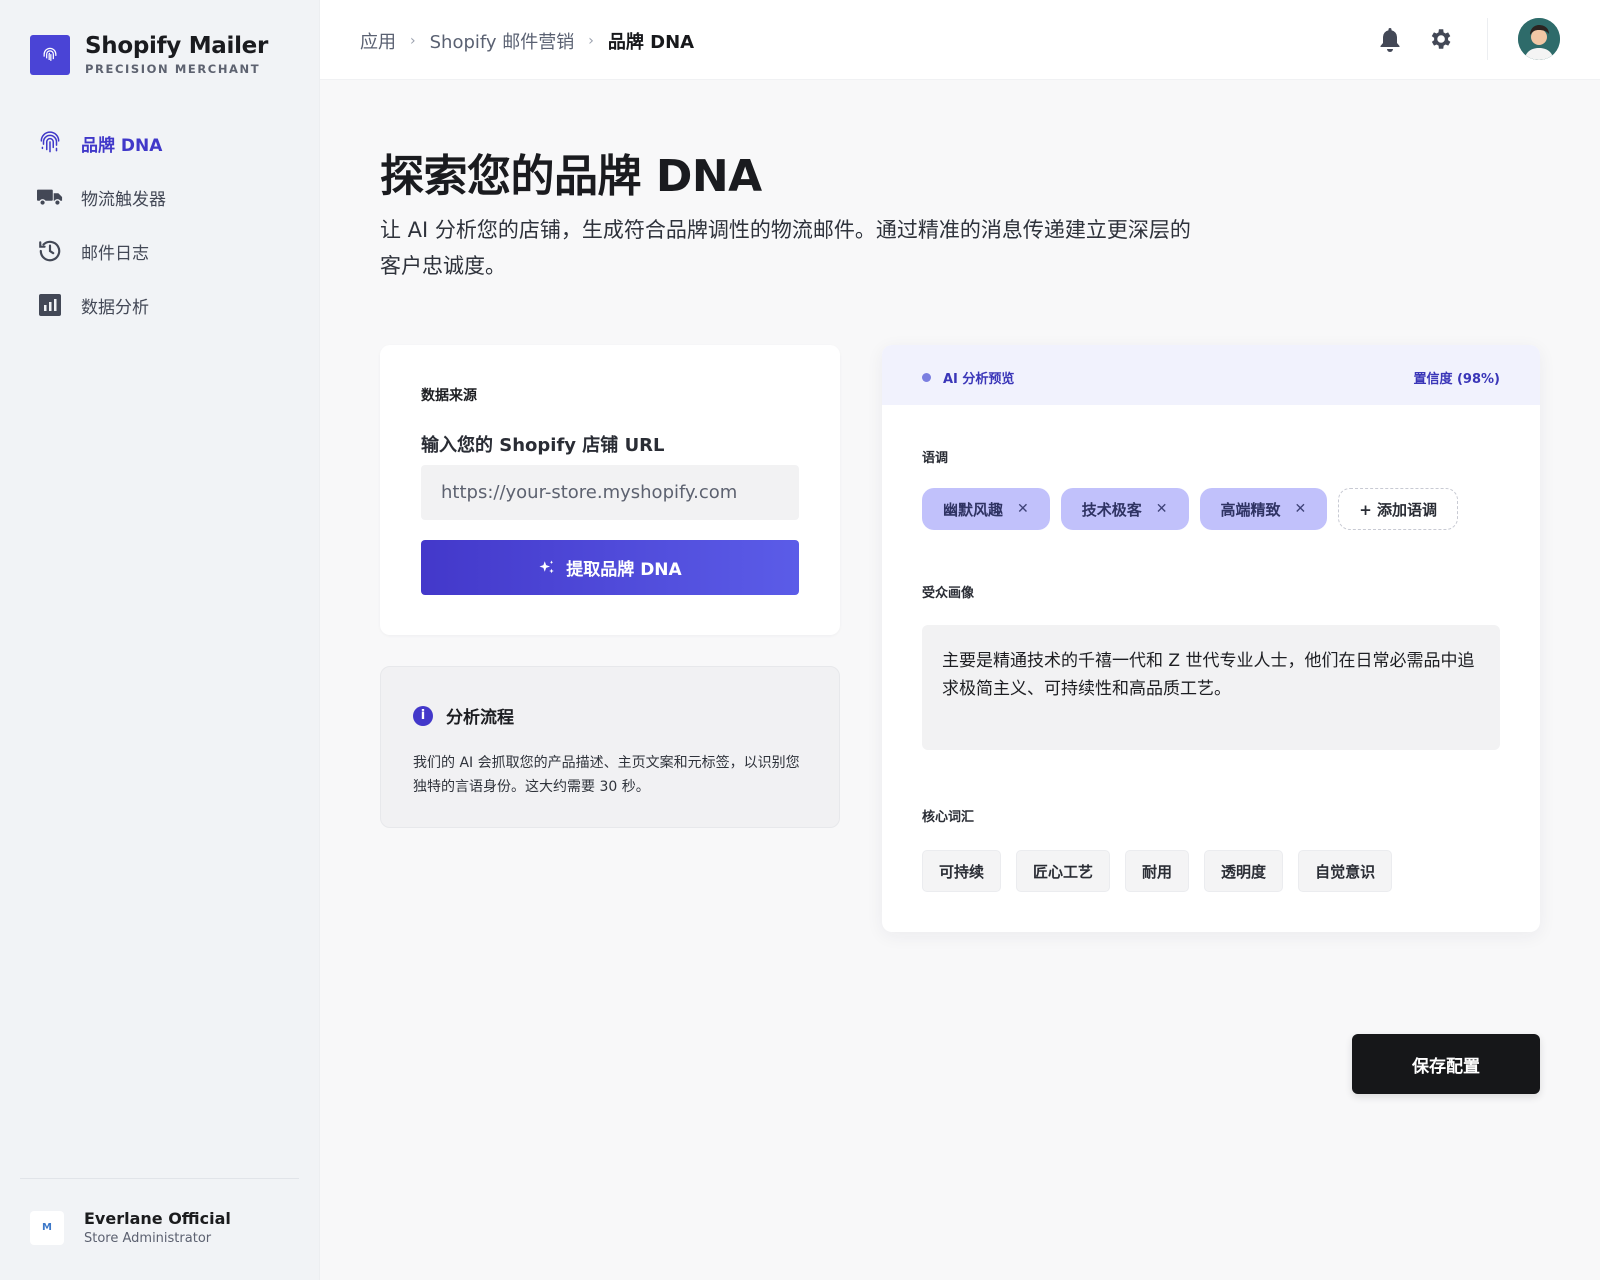  Describe the element at coordinates (378, 41) in the screenshot. I see `breadcrumb-apps: 应用` at that location.